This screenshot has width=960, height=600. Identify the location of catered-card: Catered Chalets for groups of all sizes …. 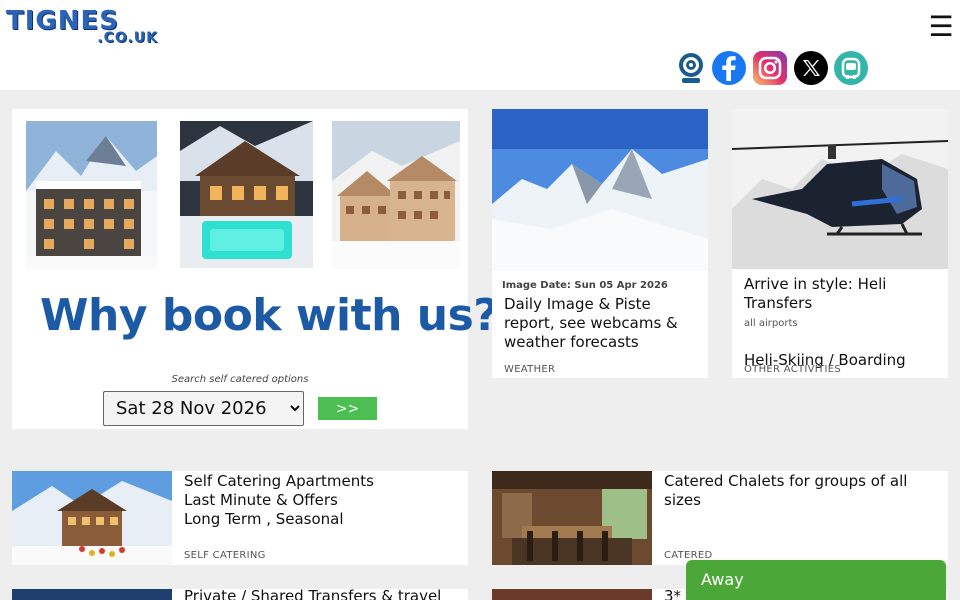
(720, 518).